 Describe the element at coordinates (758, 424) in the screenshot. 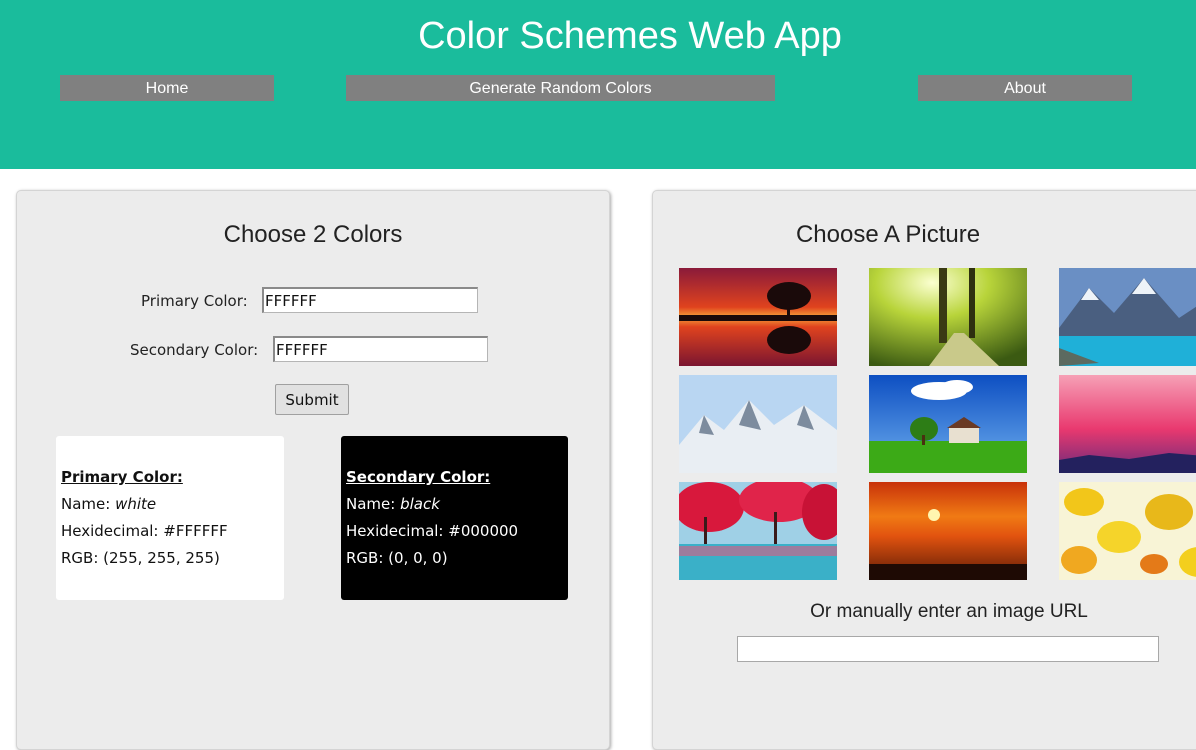

I see `snowy-mountains-thumbnail` at that location.